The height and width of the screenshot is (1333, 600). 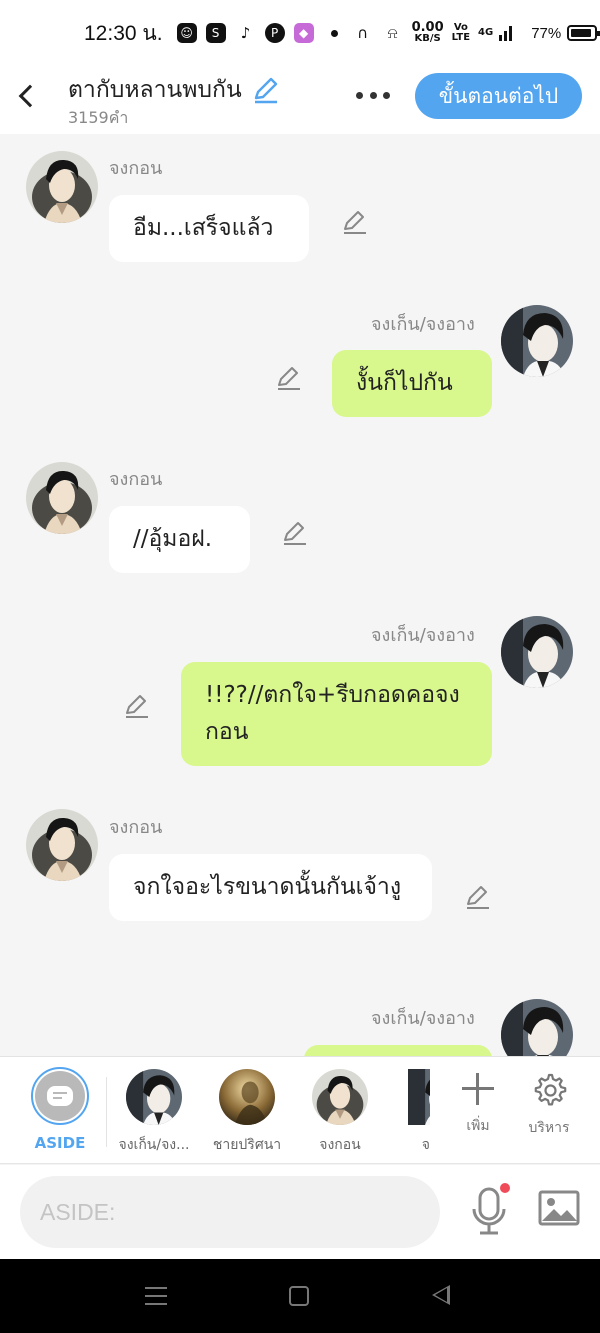 What do you see at coordinates (186, 33) in the screenshot?
I see `app-notification-icon: ☺` at bounding box center [186, 33].